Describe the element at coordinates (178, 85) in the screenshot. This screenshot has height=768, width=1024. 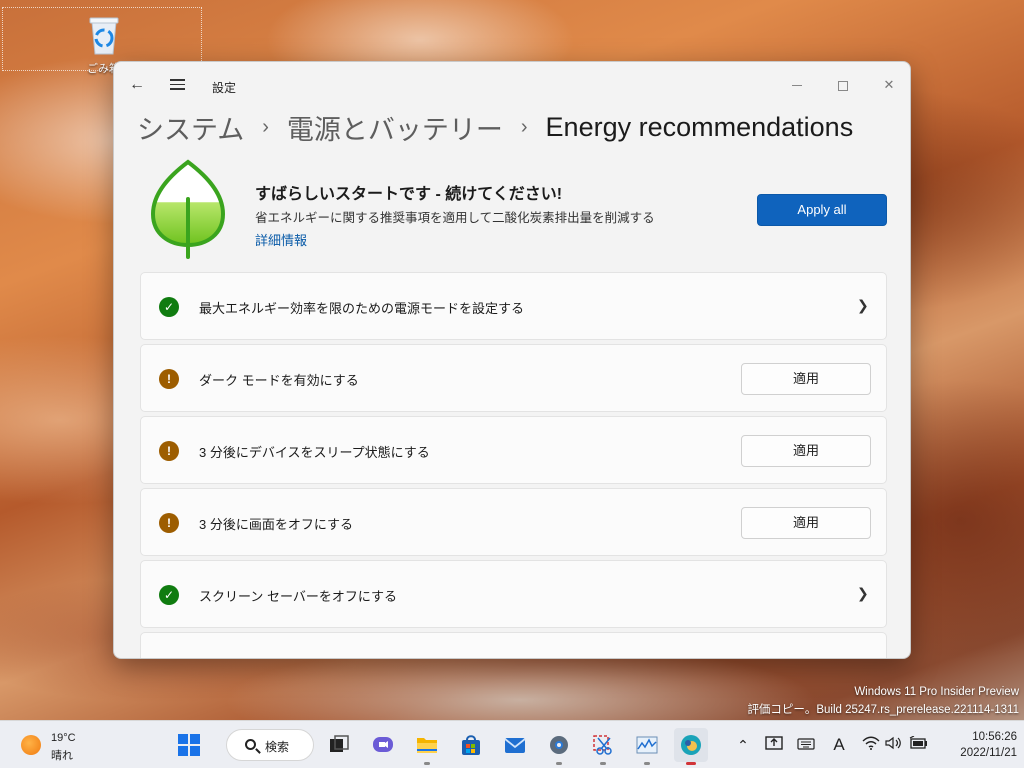
I see `hamburger-menu-icon` at that location.